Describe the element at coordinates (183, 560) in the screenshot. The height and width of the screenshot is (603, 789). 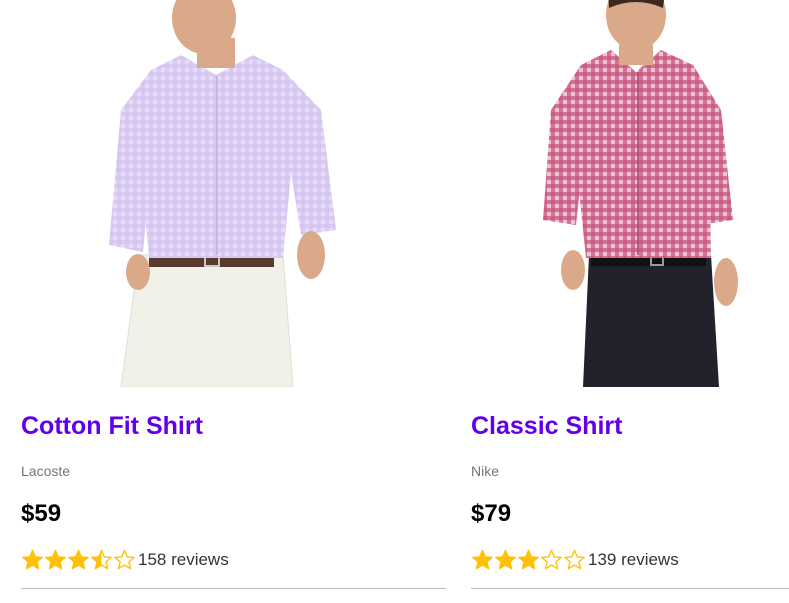
I see `review-count: 158 reviews` at that location.